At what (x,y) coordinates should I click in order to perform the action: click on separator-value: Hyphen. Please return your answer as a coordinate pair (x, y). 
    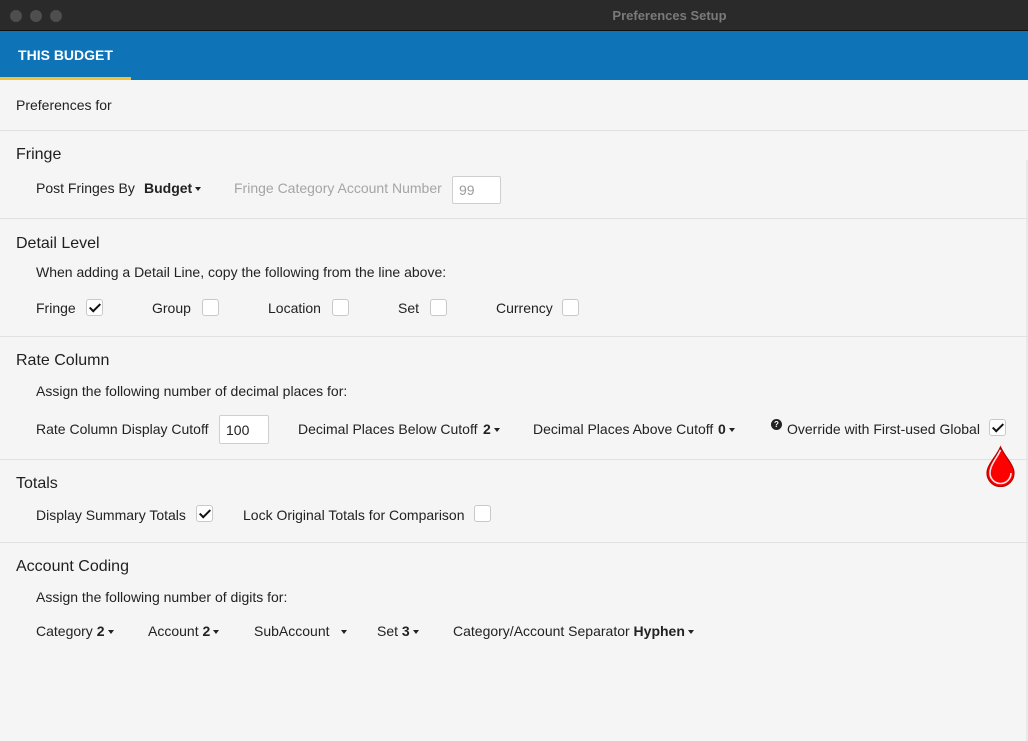
    Looking at the image, I should click on (659, 631).